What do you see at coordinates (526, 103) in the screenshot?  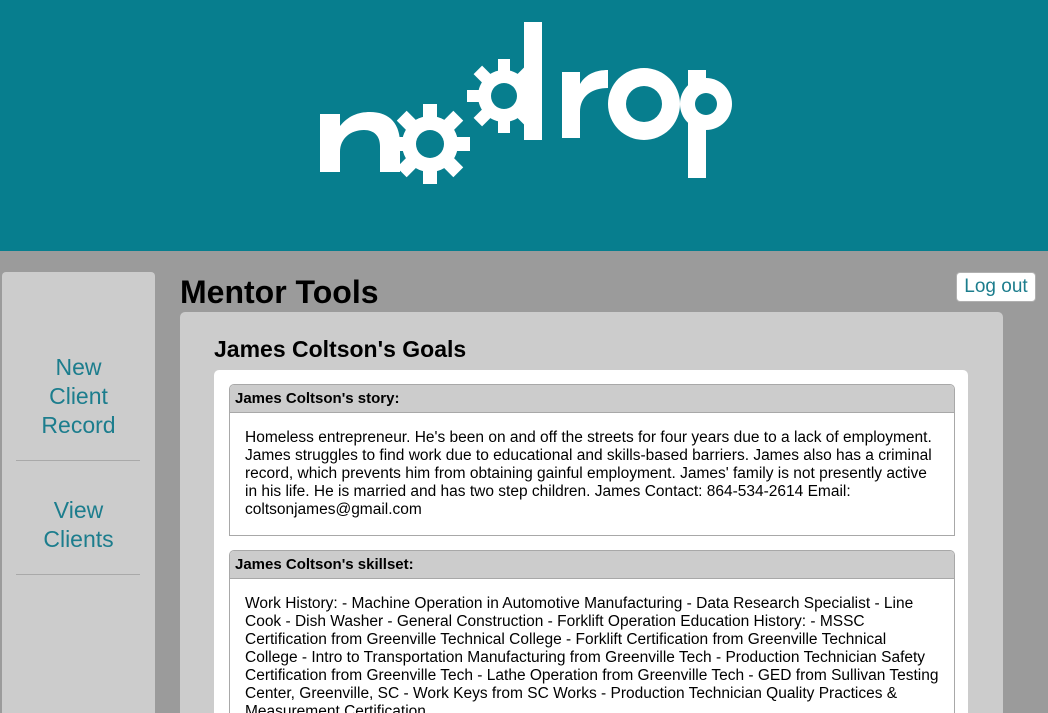 I see `nodrop-logo` at bounding box center [526, 103].